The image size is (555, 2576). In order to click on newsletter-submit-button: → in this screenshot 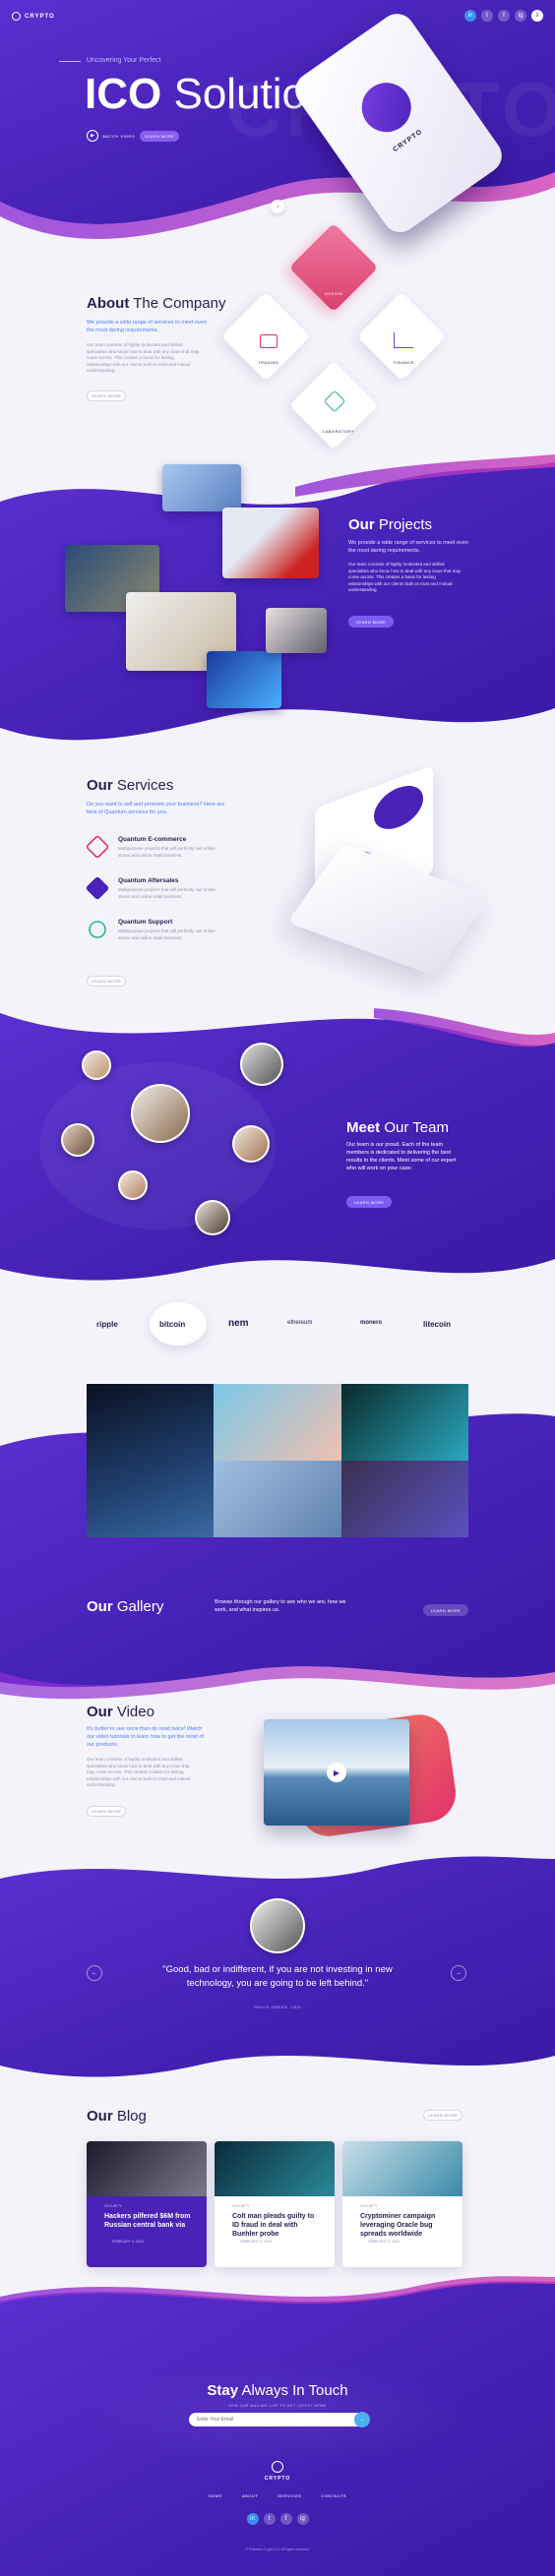, I will do `click(362, 2420)`.